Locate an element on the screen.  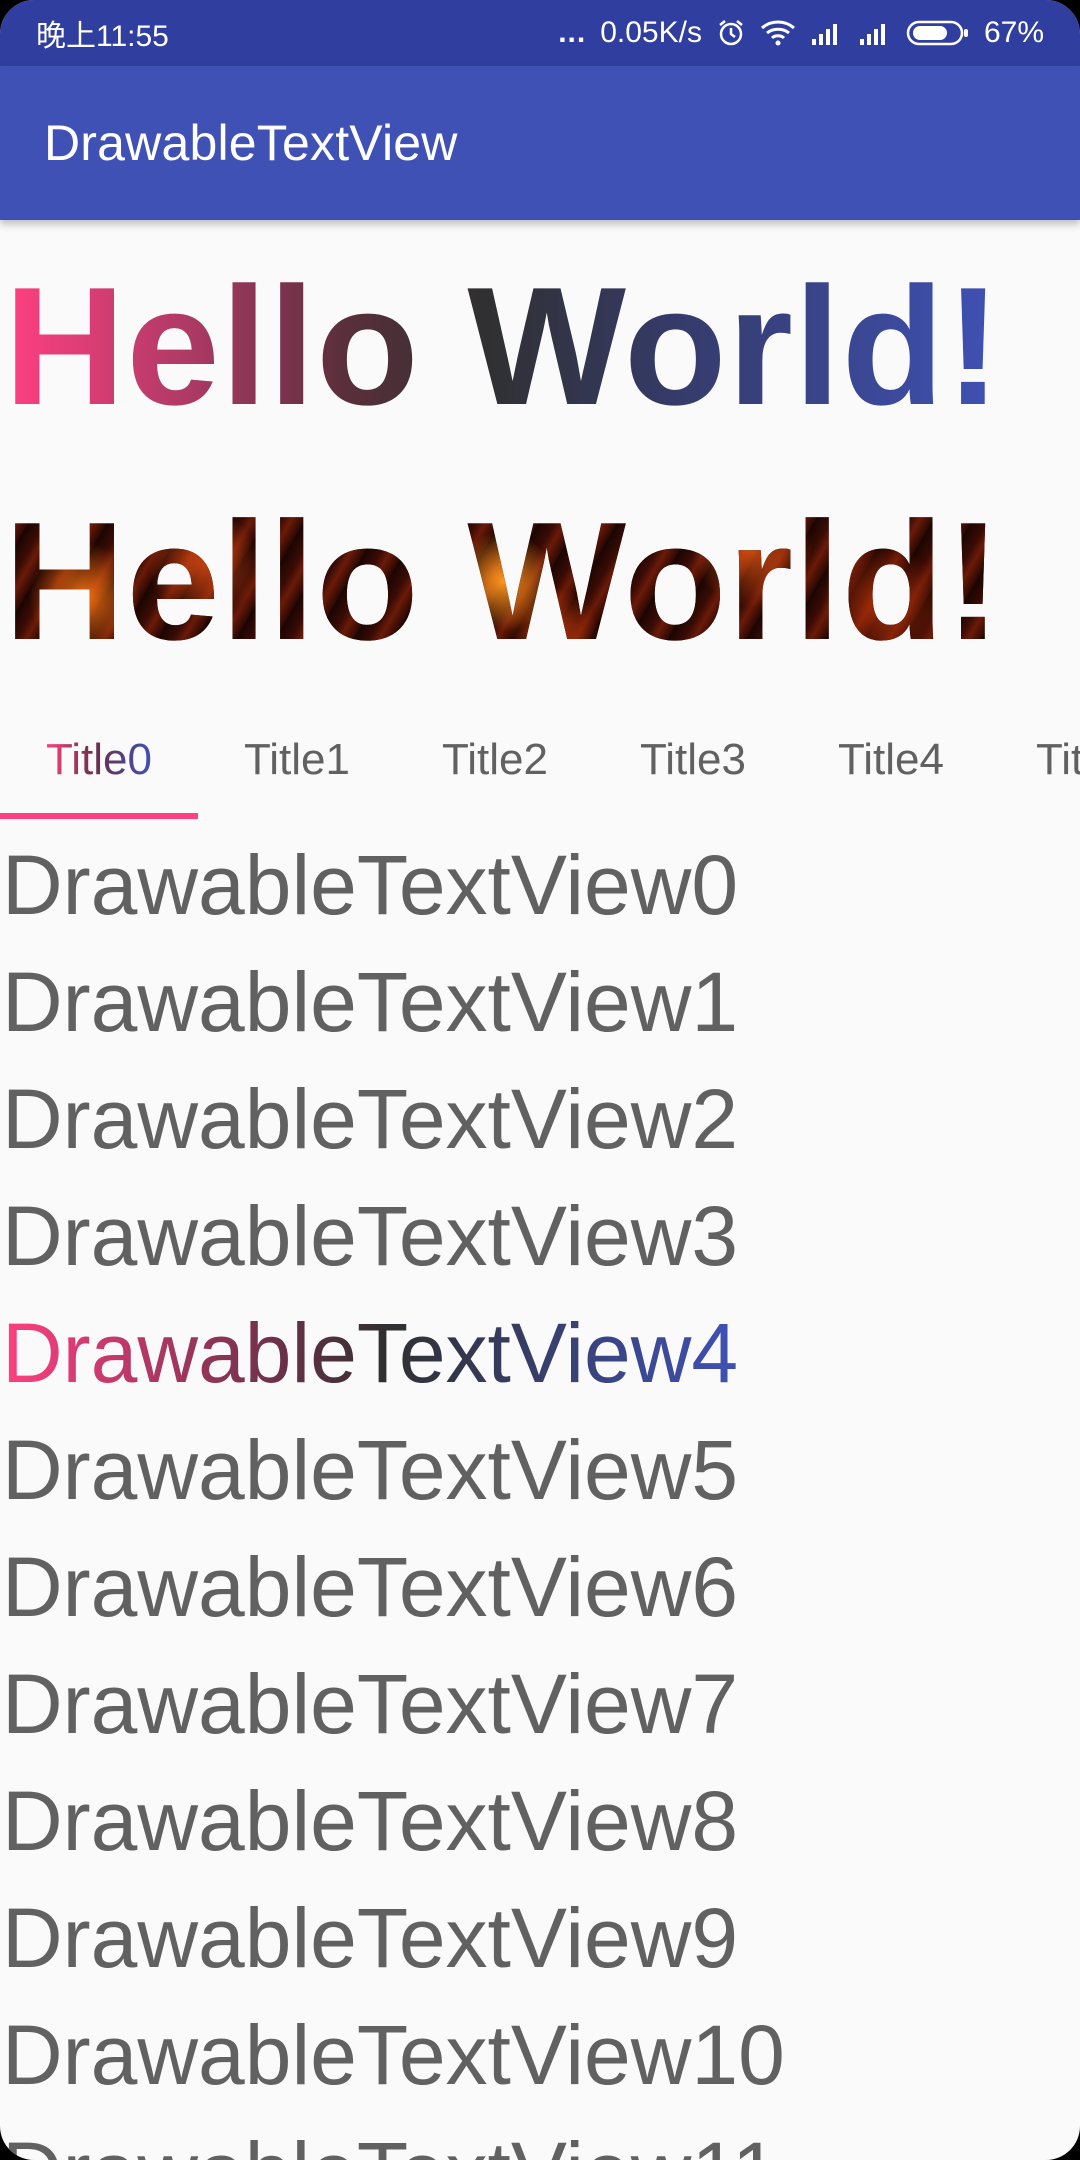
hello-gradient-text: Hello World! is located at coordinates (503, 346).